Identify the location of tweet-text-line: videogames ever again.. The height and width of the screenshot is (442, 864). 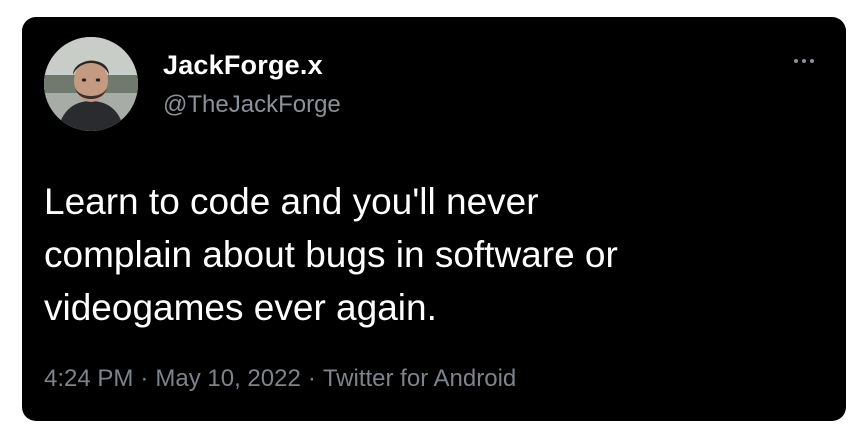
(240, 307).